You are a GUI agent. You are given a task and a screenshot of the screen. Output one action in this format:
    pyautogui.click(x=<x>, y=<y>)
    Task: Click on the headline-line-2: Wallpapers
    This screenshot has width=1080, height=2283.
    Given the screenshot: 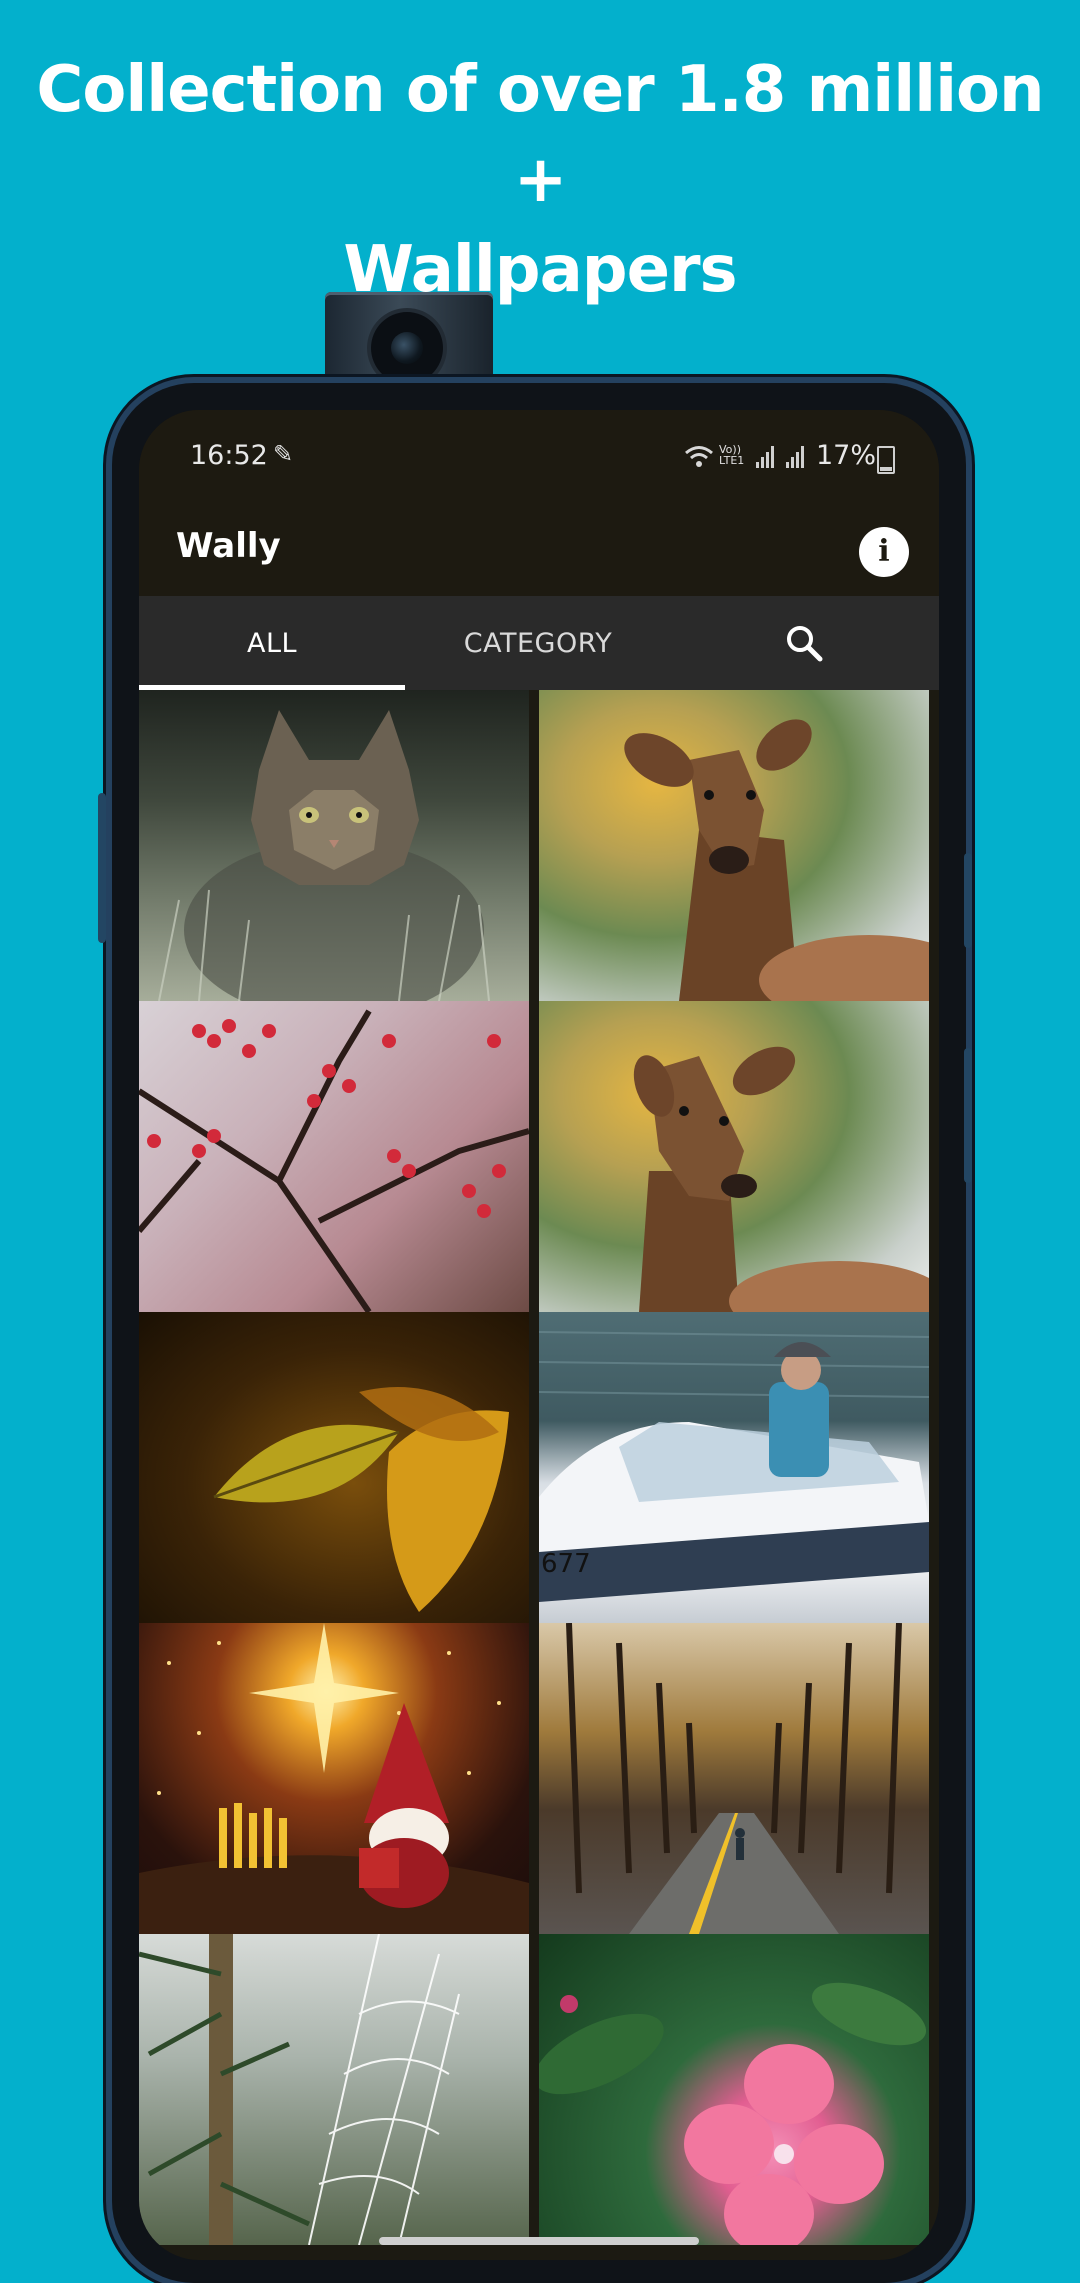 What is the action you would take?
    pyautogui.click(x=540, y=270)
    